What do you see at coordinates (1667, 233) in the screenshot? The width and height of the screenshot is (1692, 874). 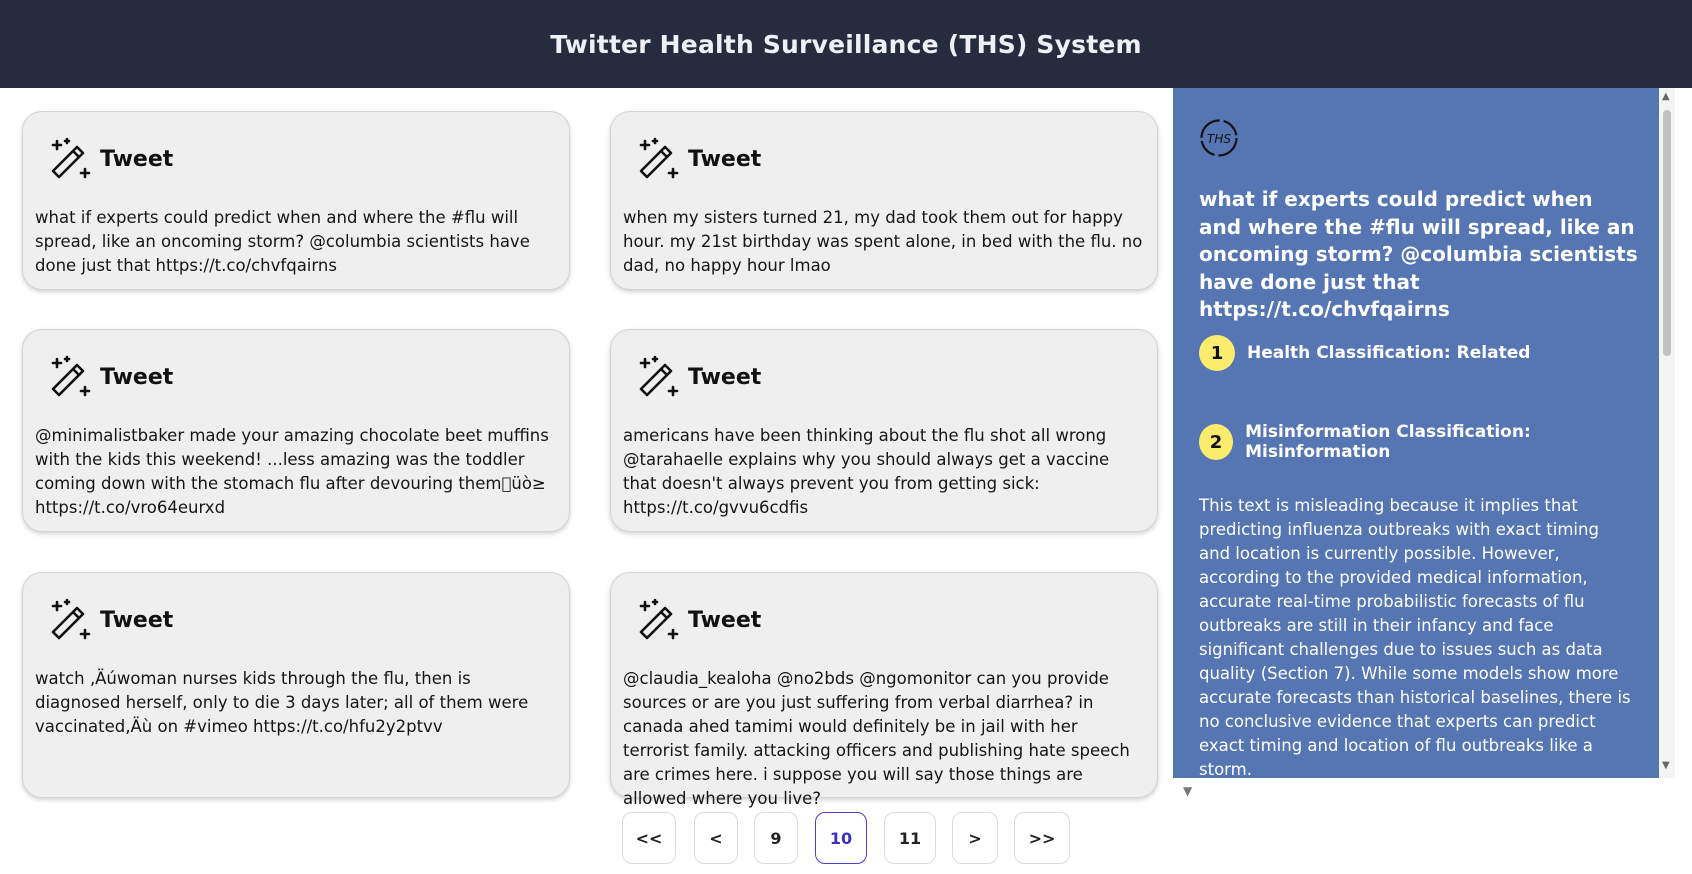 I see `scroll-thumb` at bounding box center [1667, 233].